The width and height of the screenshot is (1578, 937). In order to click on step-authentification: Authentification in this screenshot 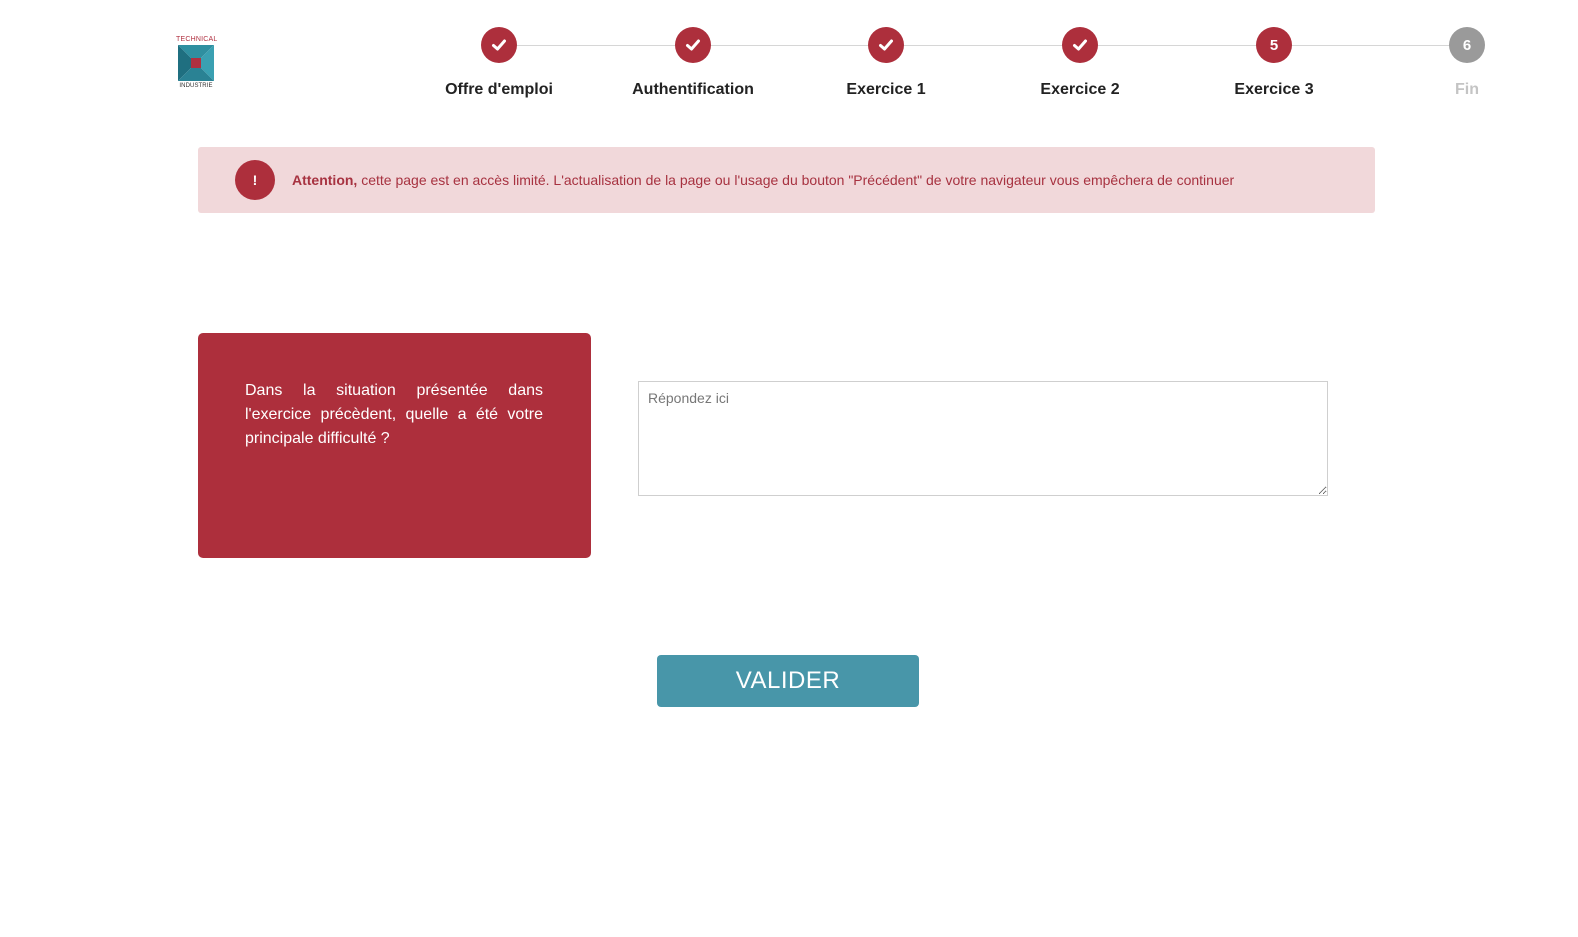, I will do `click(693, 63)`.